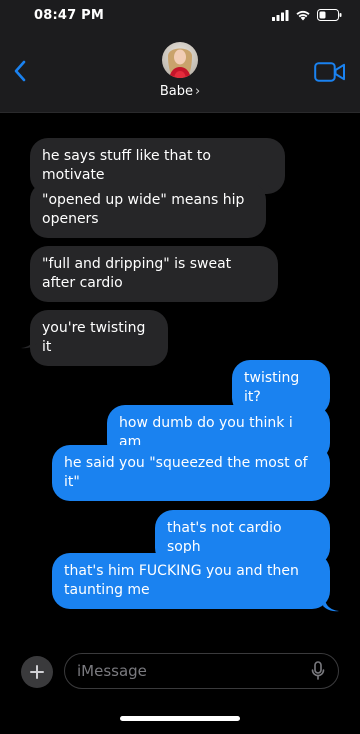  What do you see at coordinates (318, 671) in the screenshot?
I see `microphone-icon` at bounding box center [318, 671].